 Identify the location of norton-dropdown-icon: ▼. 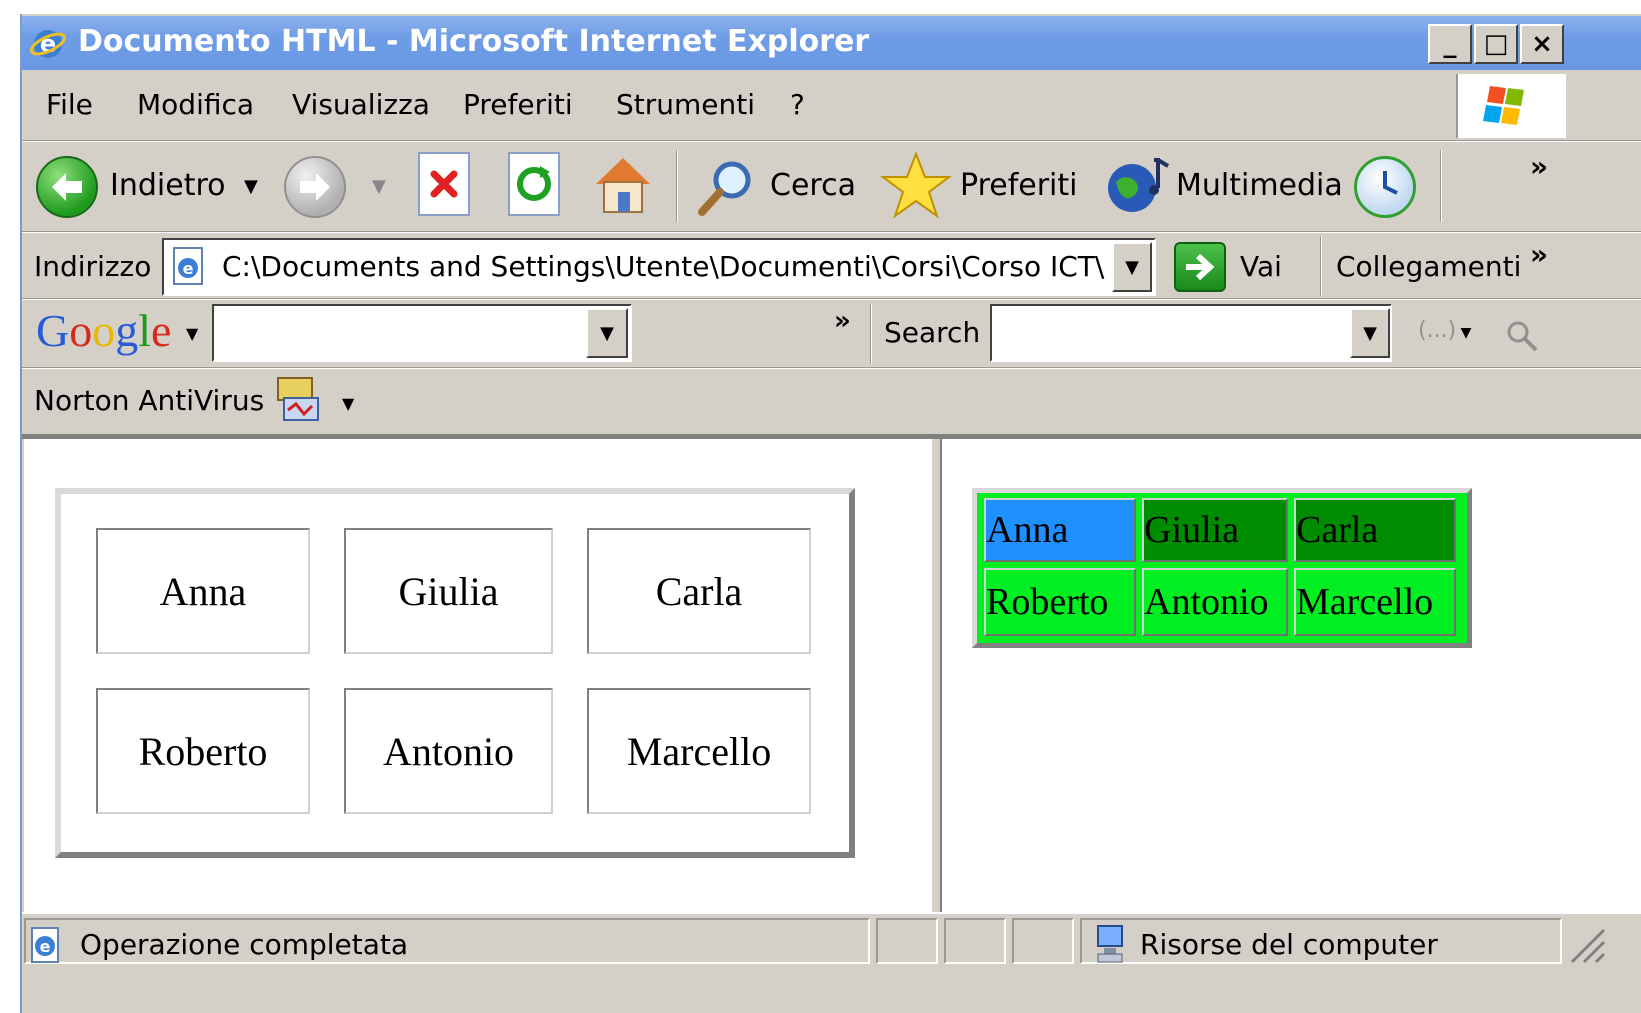
(348, 403).